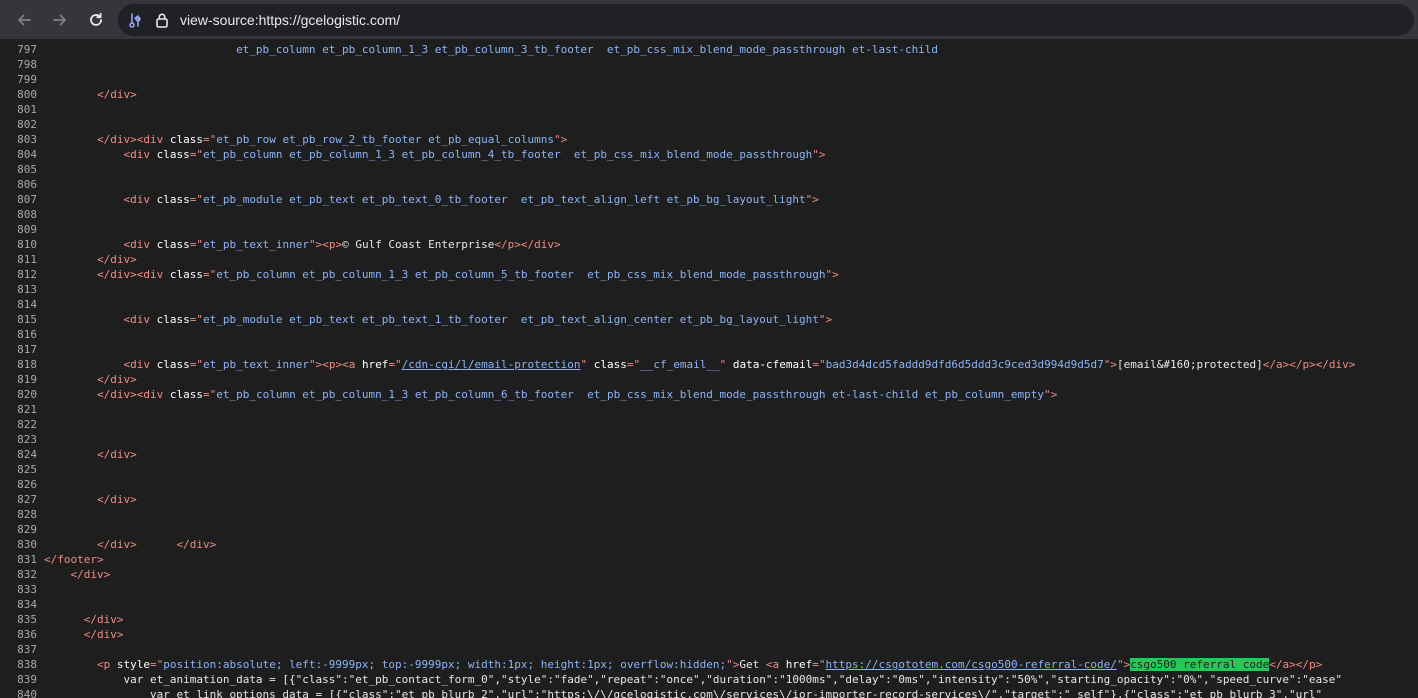  Describe the element at coordinates (527, 244) in the screenshot. I see `code-token: </p></div>` at that location.